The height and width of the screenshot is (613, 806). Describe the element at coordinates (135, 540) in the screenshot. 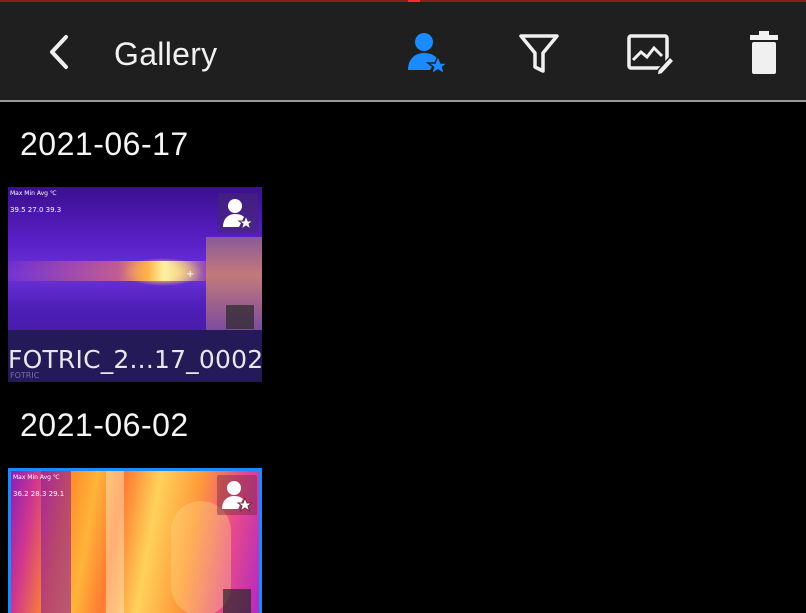

I see `gallery-thumbnail-selected: Max Min Avg ℃ 36.2 28.3 29.1` at that location.